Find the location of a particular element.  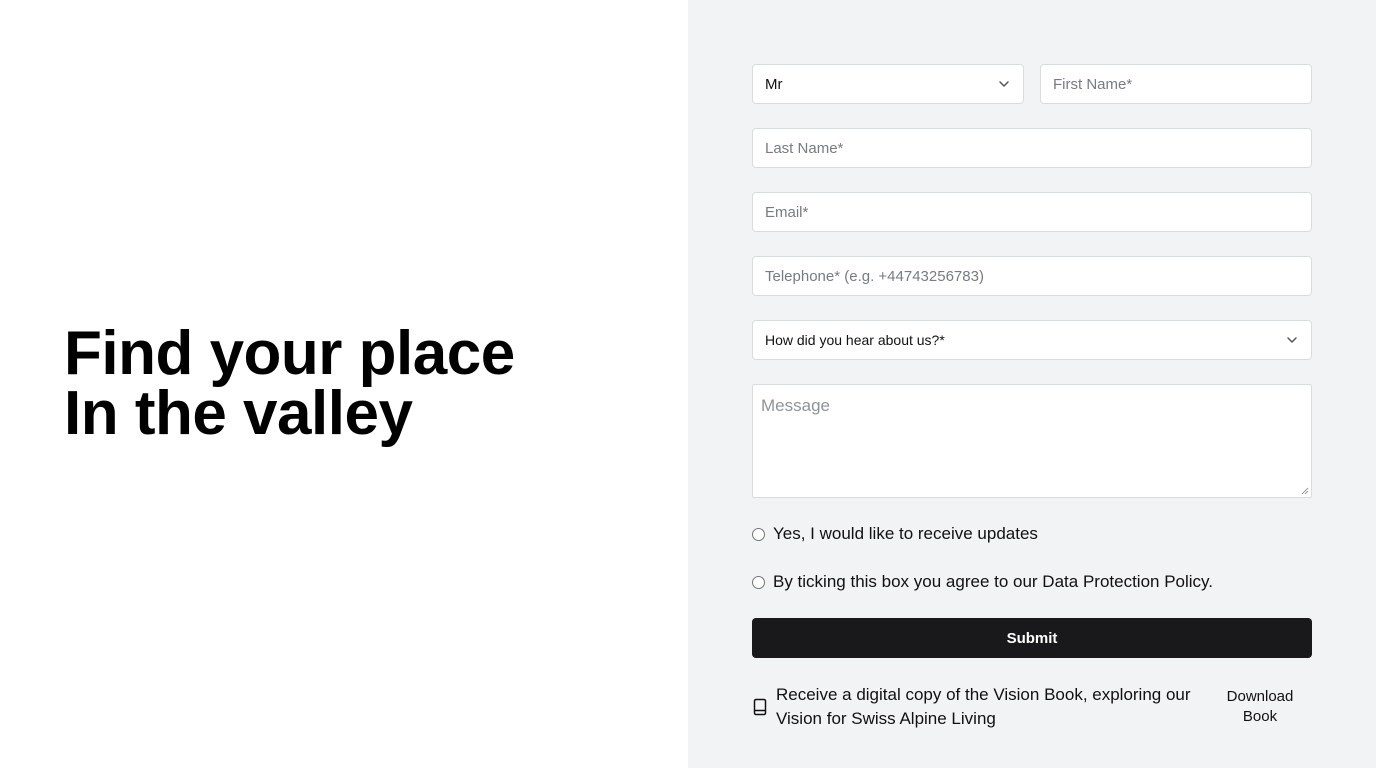

telephone-input is located at coordinates (1032, 276).